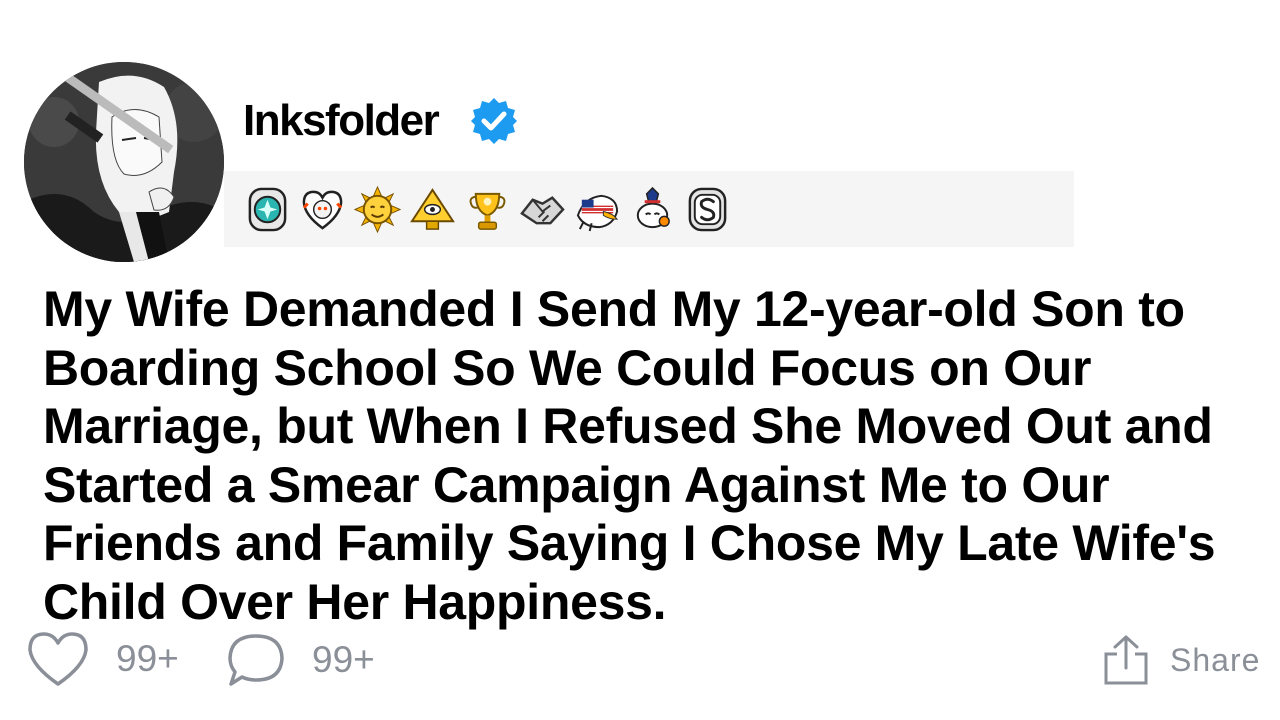 This screenshot has width=1280, height=720. I want to click on comment-count: 99+, so click(343, 659).